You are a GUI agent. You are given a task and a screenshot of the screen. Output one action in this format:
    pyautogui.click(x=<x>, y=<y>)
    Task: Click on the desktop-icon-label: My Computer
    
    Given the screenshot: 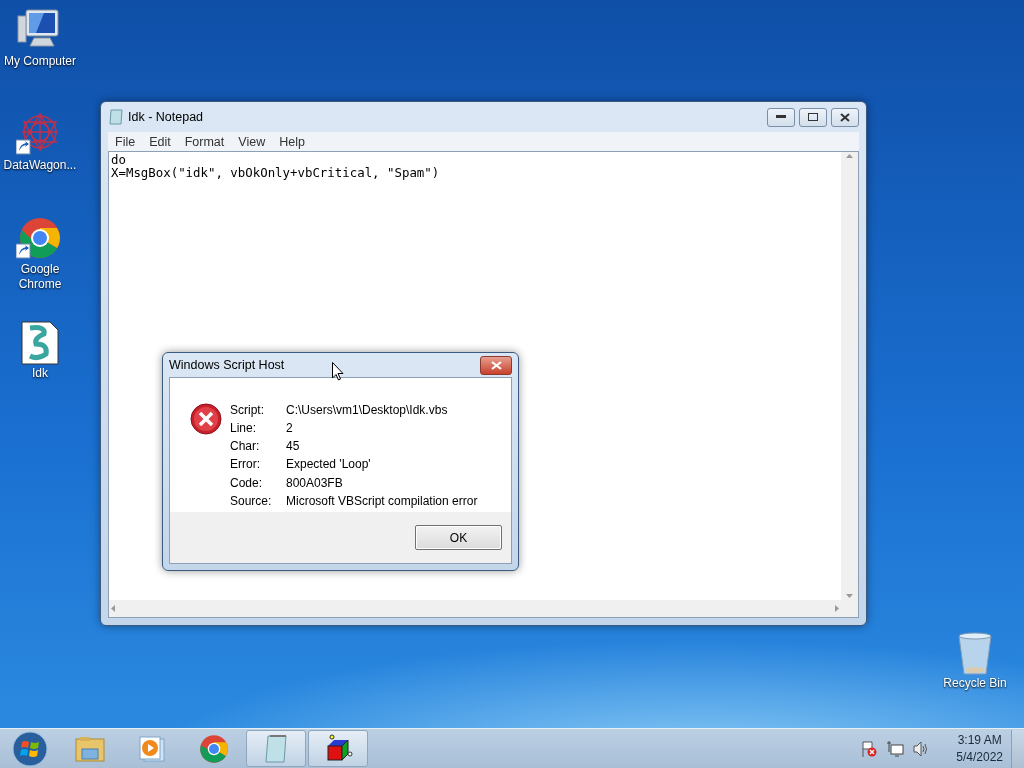 What is the action you would take?
    pyautogui.click(x=40, y=61)
    